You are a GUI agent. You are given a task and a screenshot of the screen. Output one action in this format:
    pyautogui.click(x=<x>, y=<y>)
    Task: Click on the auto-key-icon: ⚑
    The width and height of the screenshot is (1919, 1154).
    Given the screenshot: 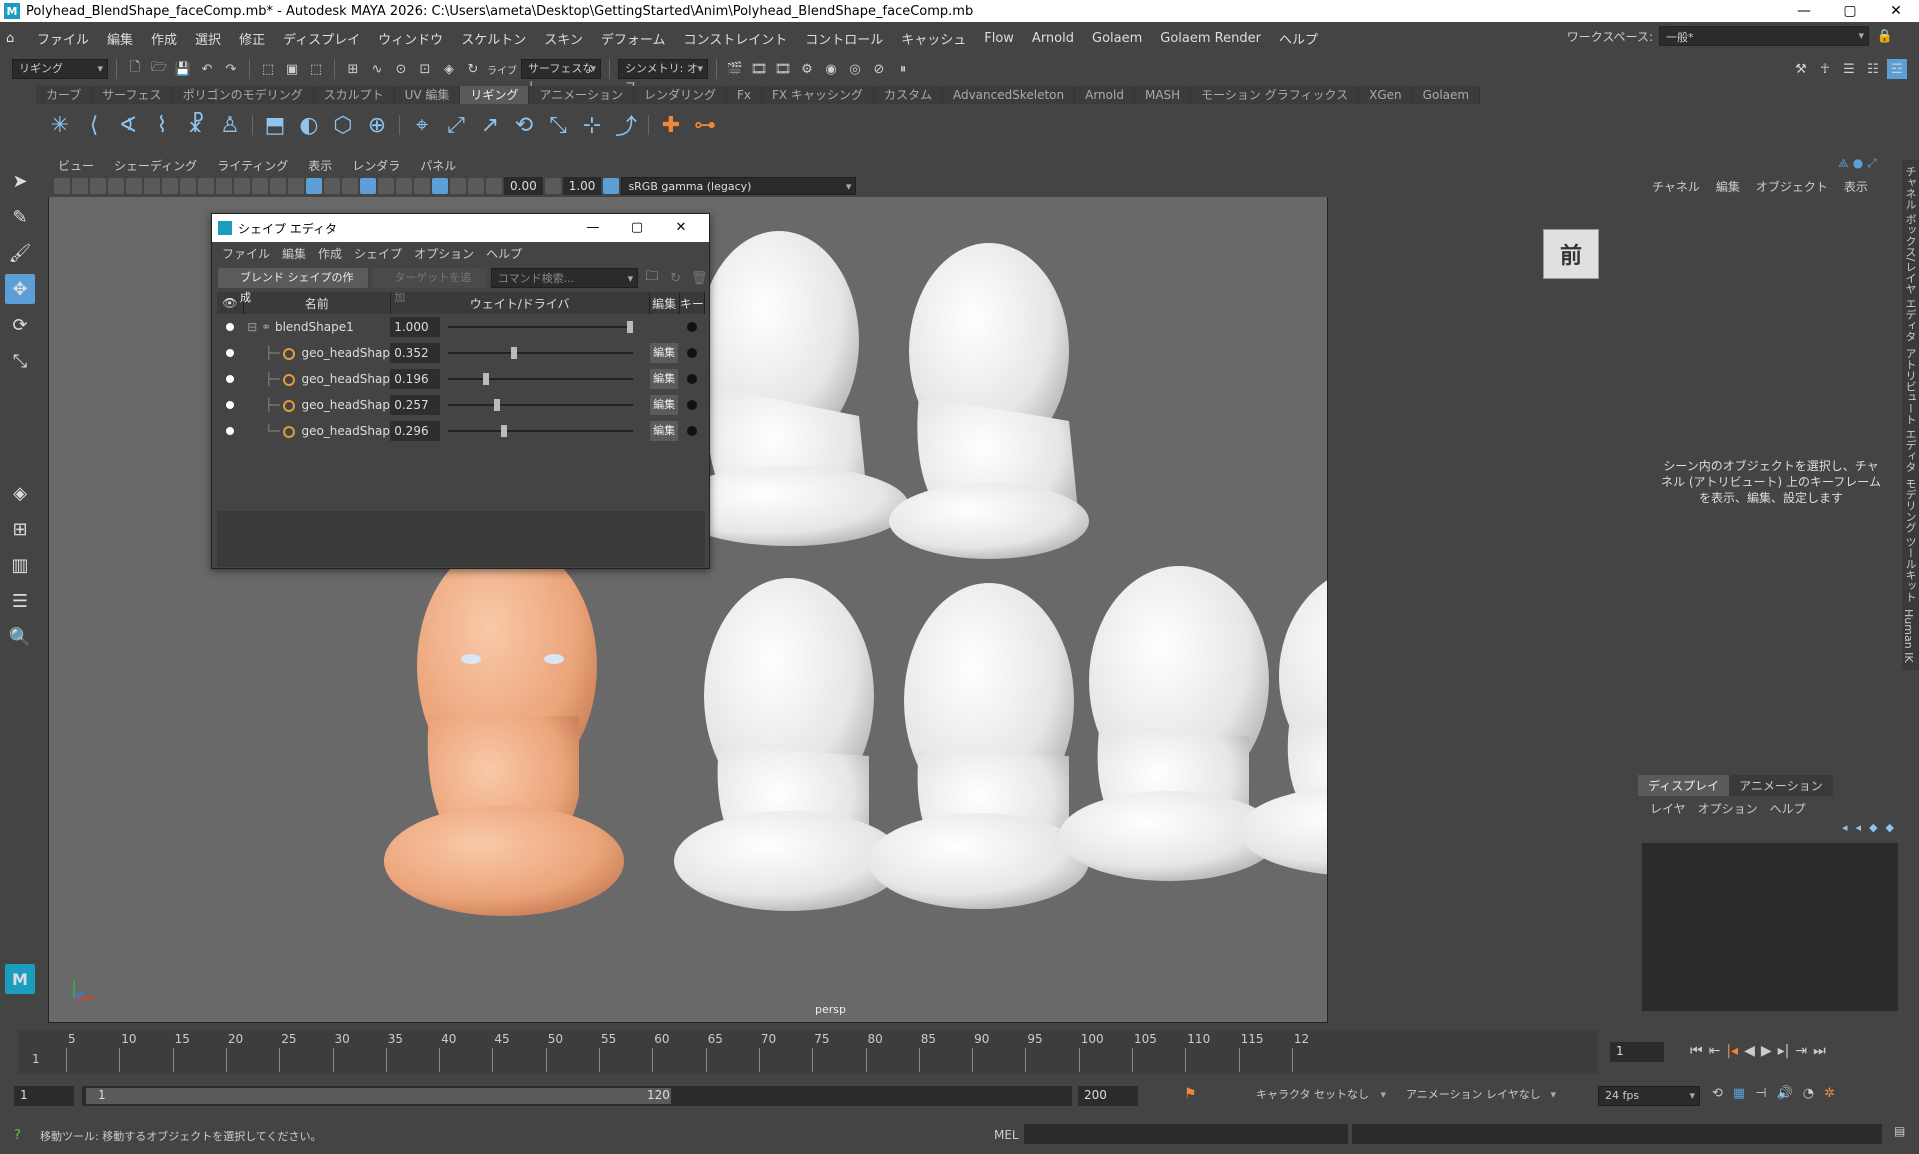 What is the action you would take?
    pyautogui.click(x=1190, y=1094)
    